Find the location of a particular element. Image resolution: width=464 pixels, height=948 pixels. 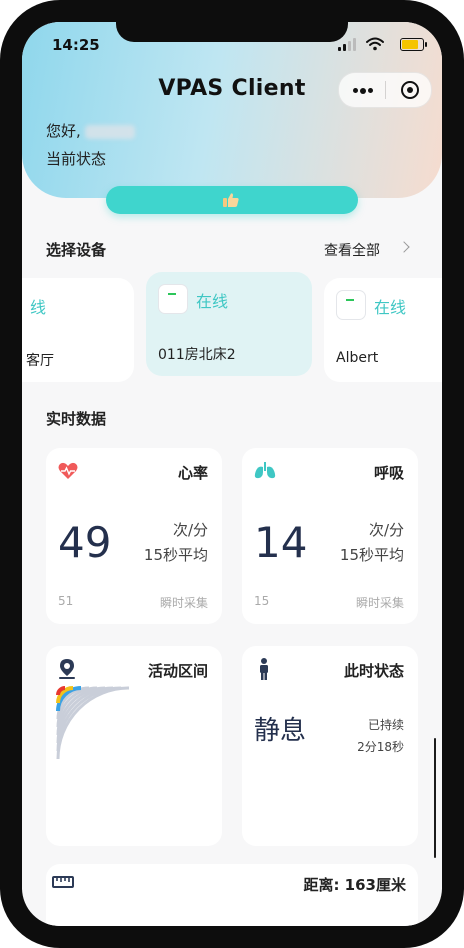

current-state-pill is located at coordinates (232, 200).